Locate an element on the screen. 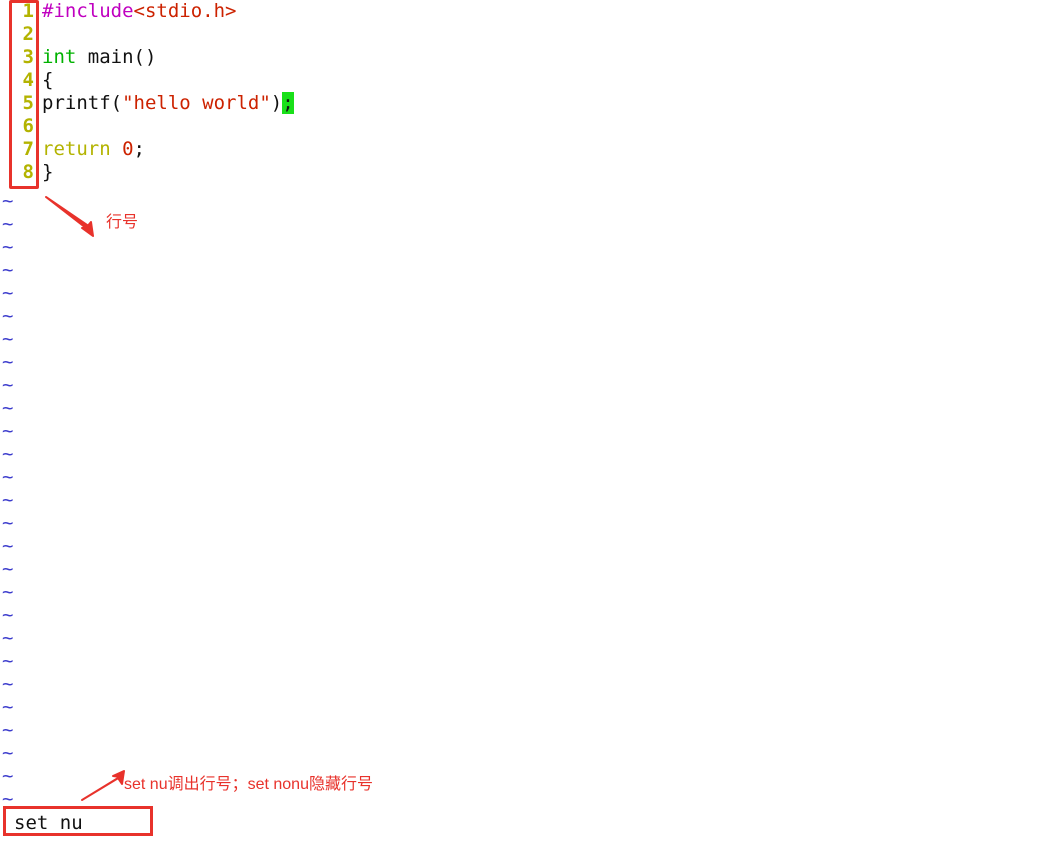 The height and width of the screenshot is (850, 1038). tilde-filler-column: ~ ~ ~ ~ ~ ~ ~ ~ ~ ~ ~ ~ ~ ~ ~ ~ ~ ~ ~ ~ ~ ~ ~ ~ ~ ~ ~ is located at coordinates (20, 500).